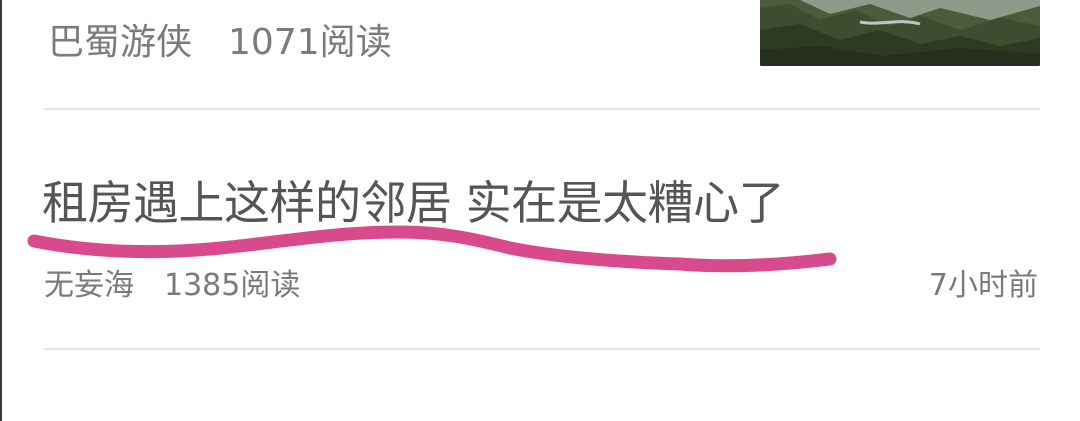 The width and height of the screenshot is (1080, 421). I want to click on author-name: 无妄海, so click(89, 285).